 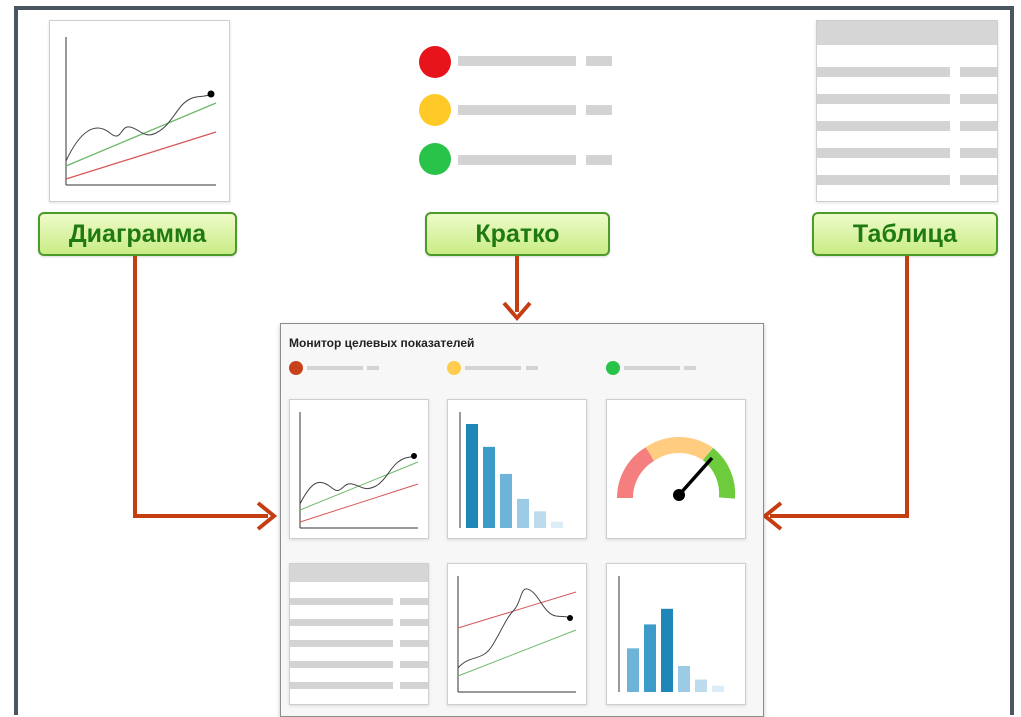 I want to click on panel-bar-chart-2-graphic, so click(x=671, y=634).